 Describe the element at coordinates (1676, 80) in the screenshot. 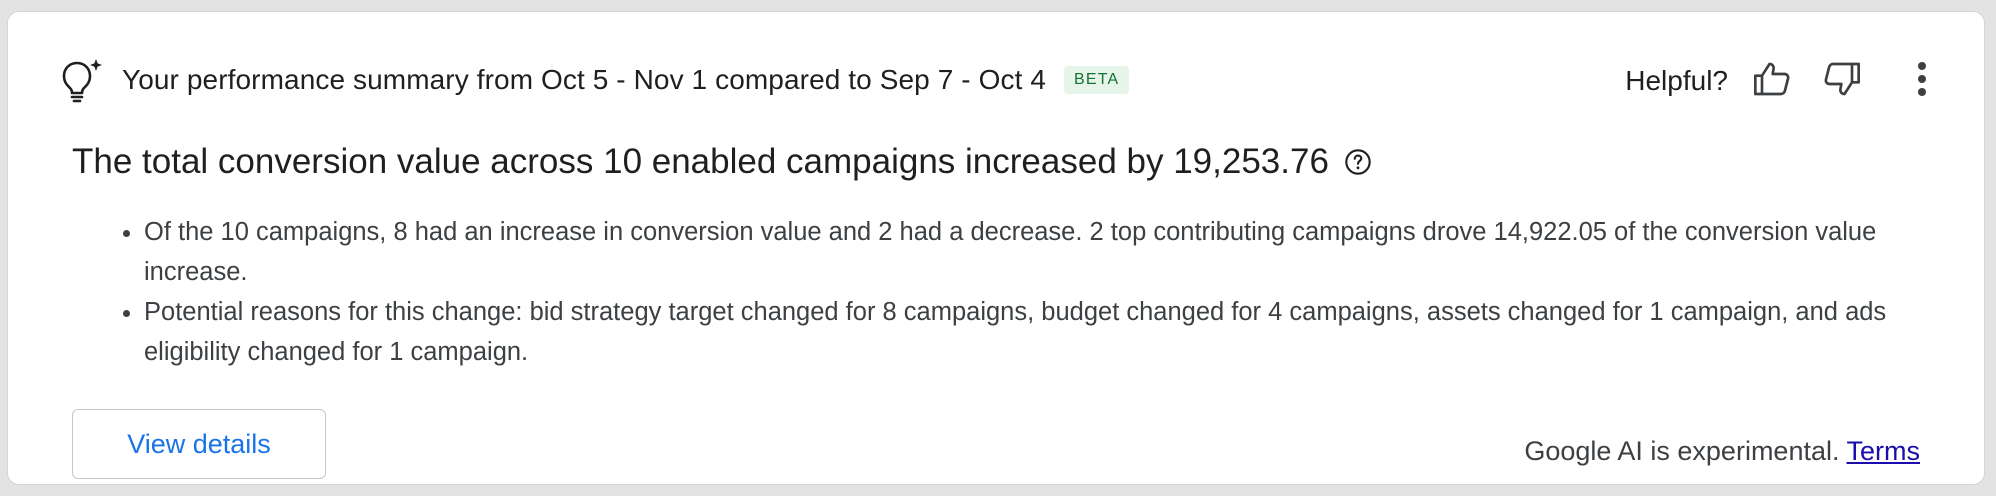

I see `helpful-label: Helpful?` at that location.